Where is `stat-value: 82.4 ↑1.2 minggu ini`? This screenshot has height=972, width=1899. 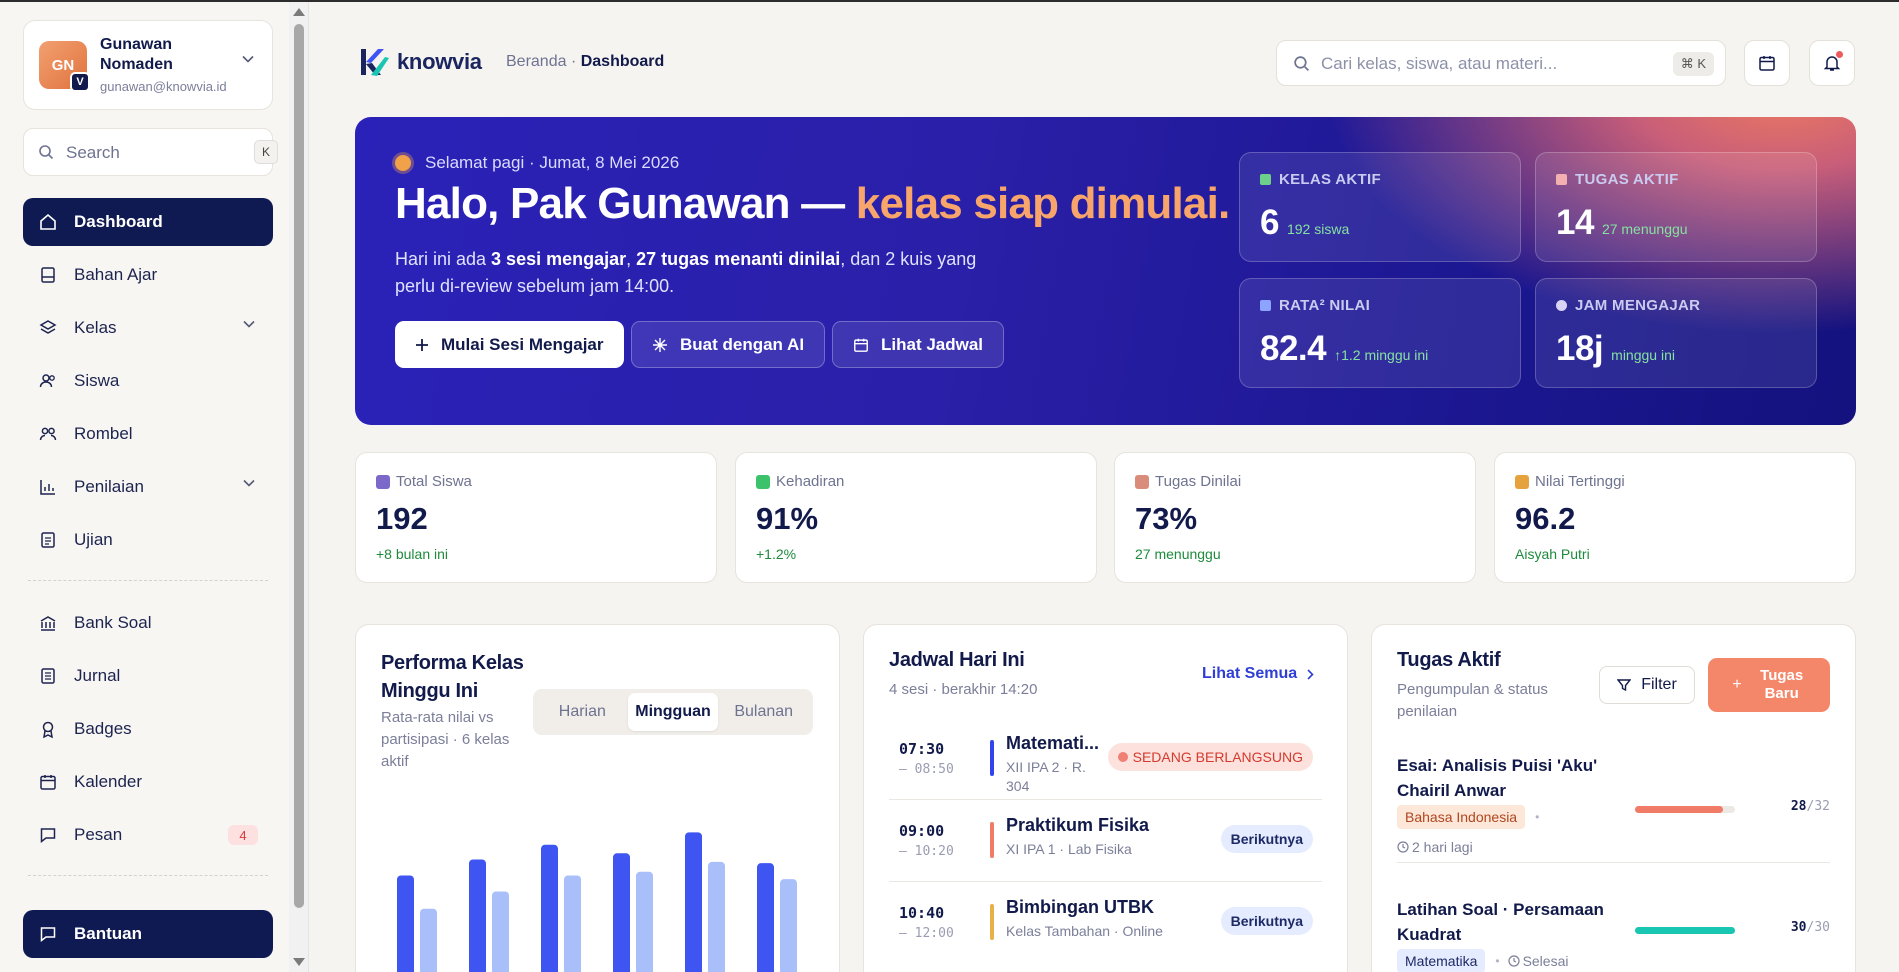
stat-value: 82.4 ↑1.2 minggu ini is located at coordinates (1344, 349).